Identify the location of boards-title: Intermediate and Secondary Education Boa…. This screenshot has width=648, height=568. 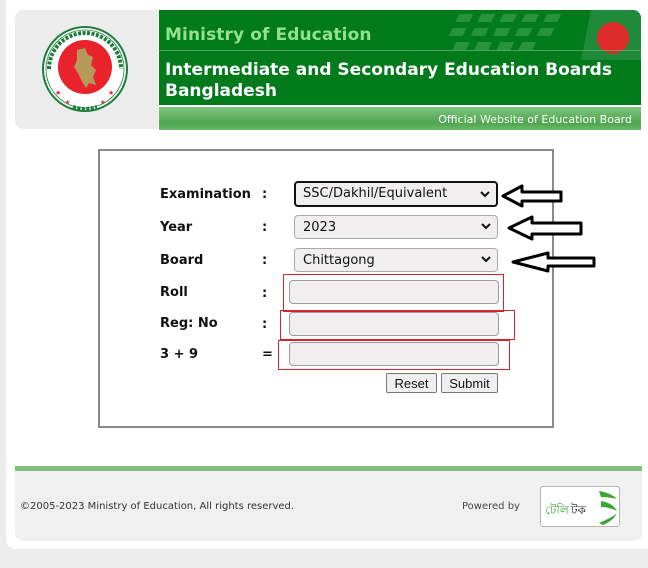
(388, 80).